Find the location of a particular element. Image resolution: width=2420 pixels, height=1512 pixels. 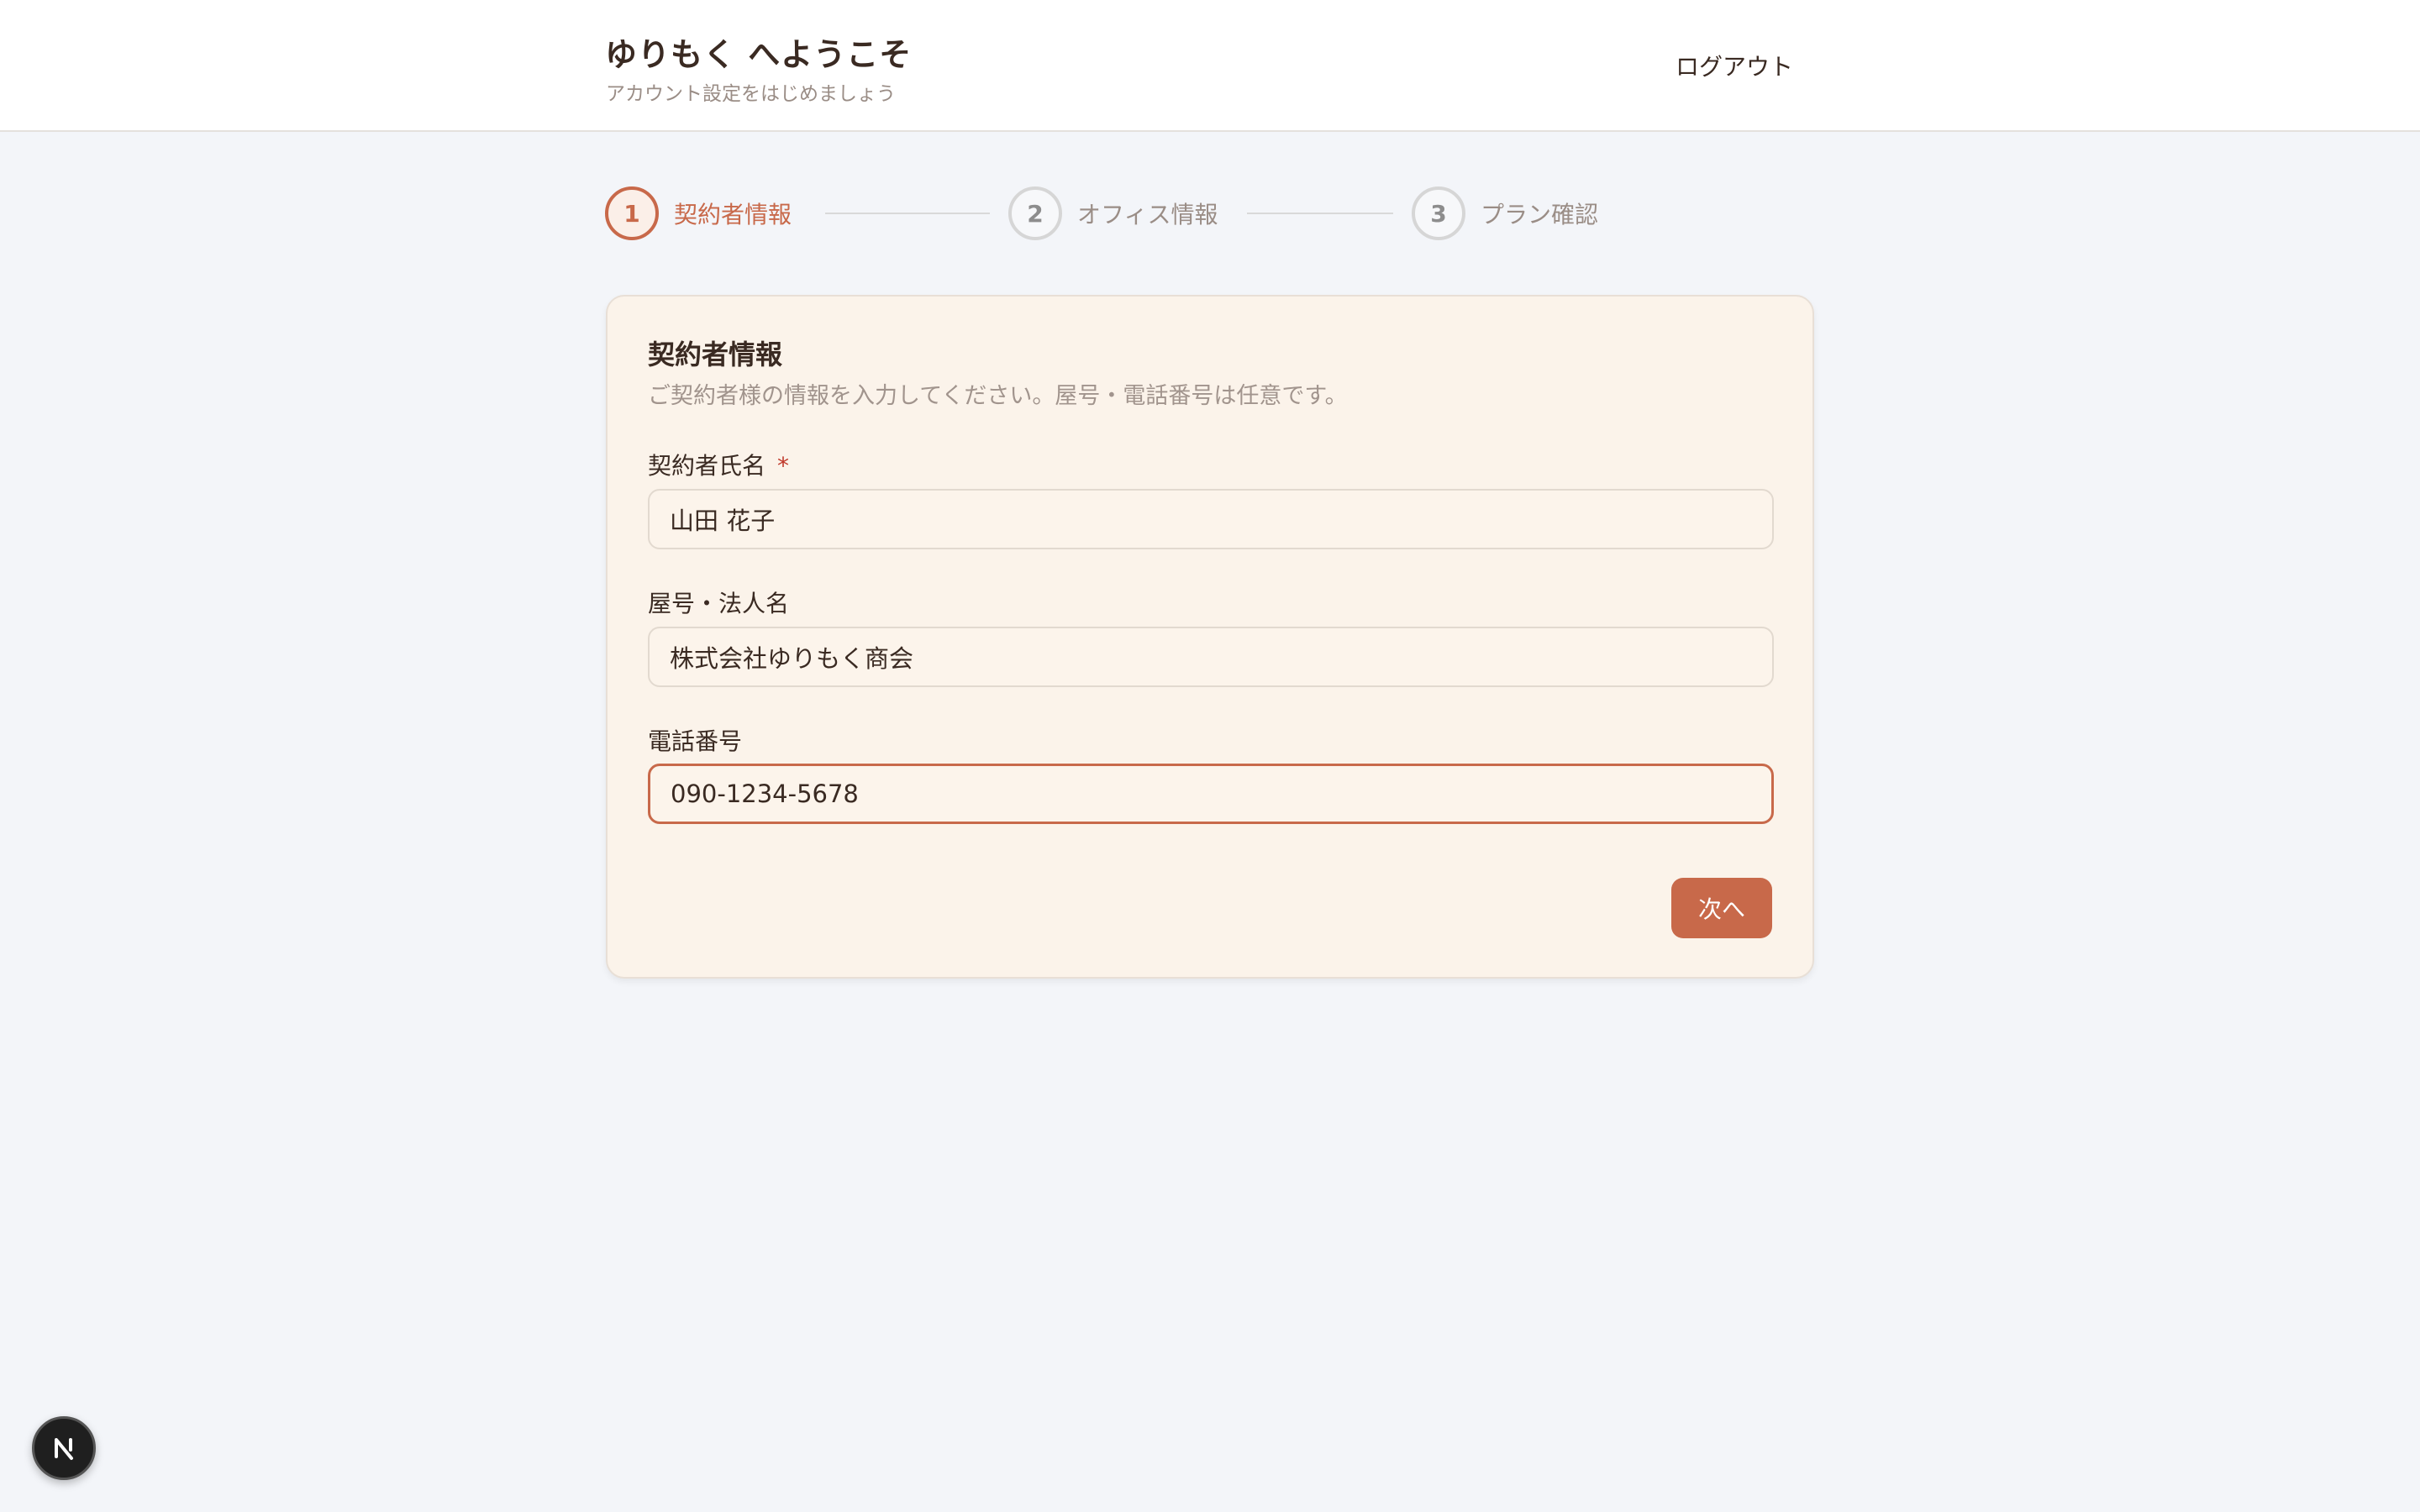

step-contractor-info: 1 契約者情報 is located at coordinates (698, 213).